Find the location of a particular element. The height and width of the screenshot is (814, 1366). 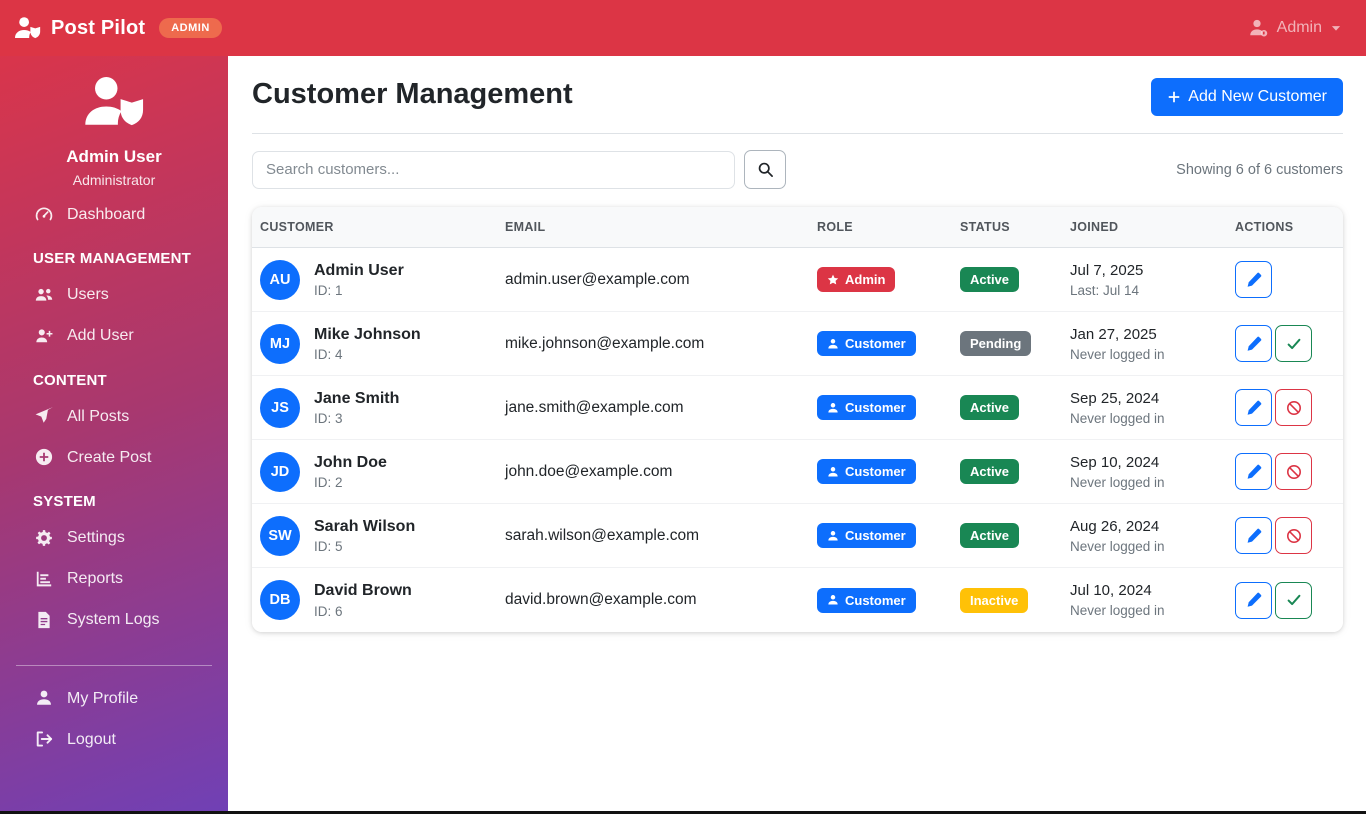

column-header-joined: JOINED is located at coordinates (1094, 227).